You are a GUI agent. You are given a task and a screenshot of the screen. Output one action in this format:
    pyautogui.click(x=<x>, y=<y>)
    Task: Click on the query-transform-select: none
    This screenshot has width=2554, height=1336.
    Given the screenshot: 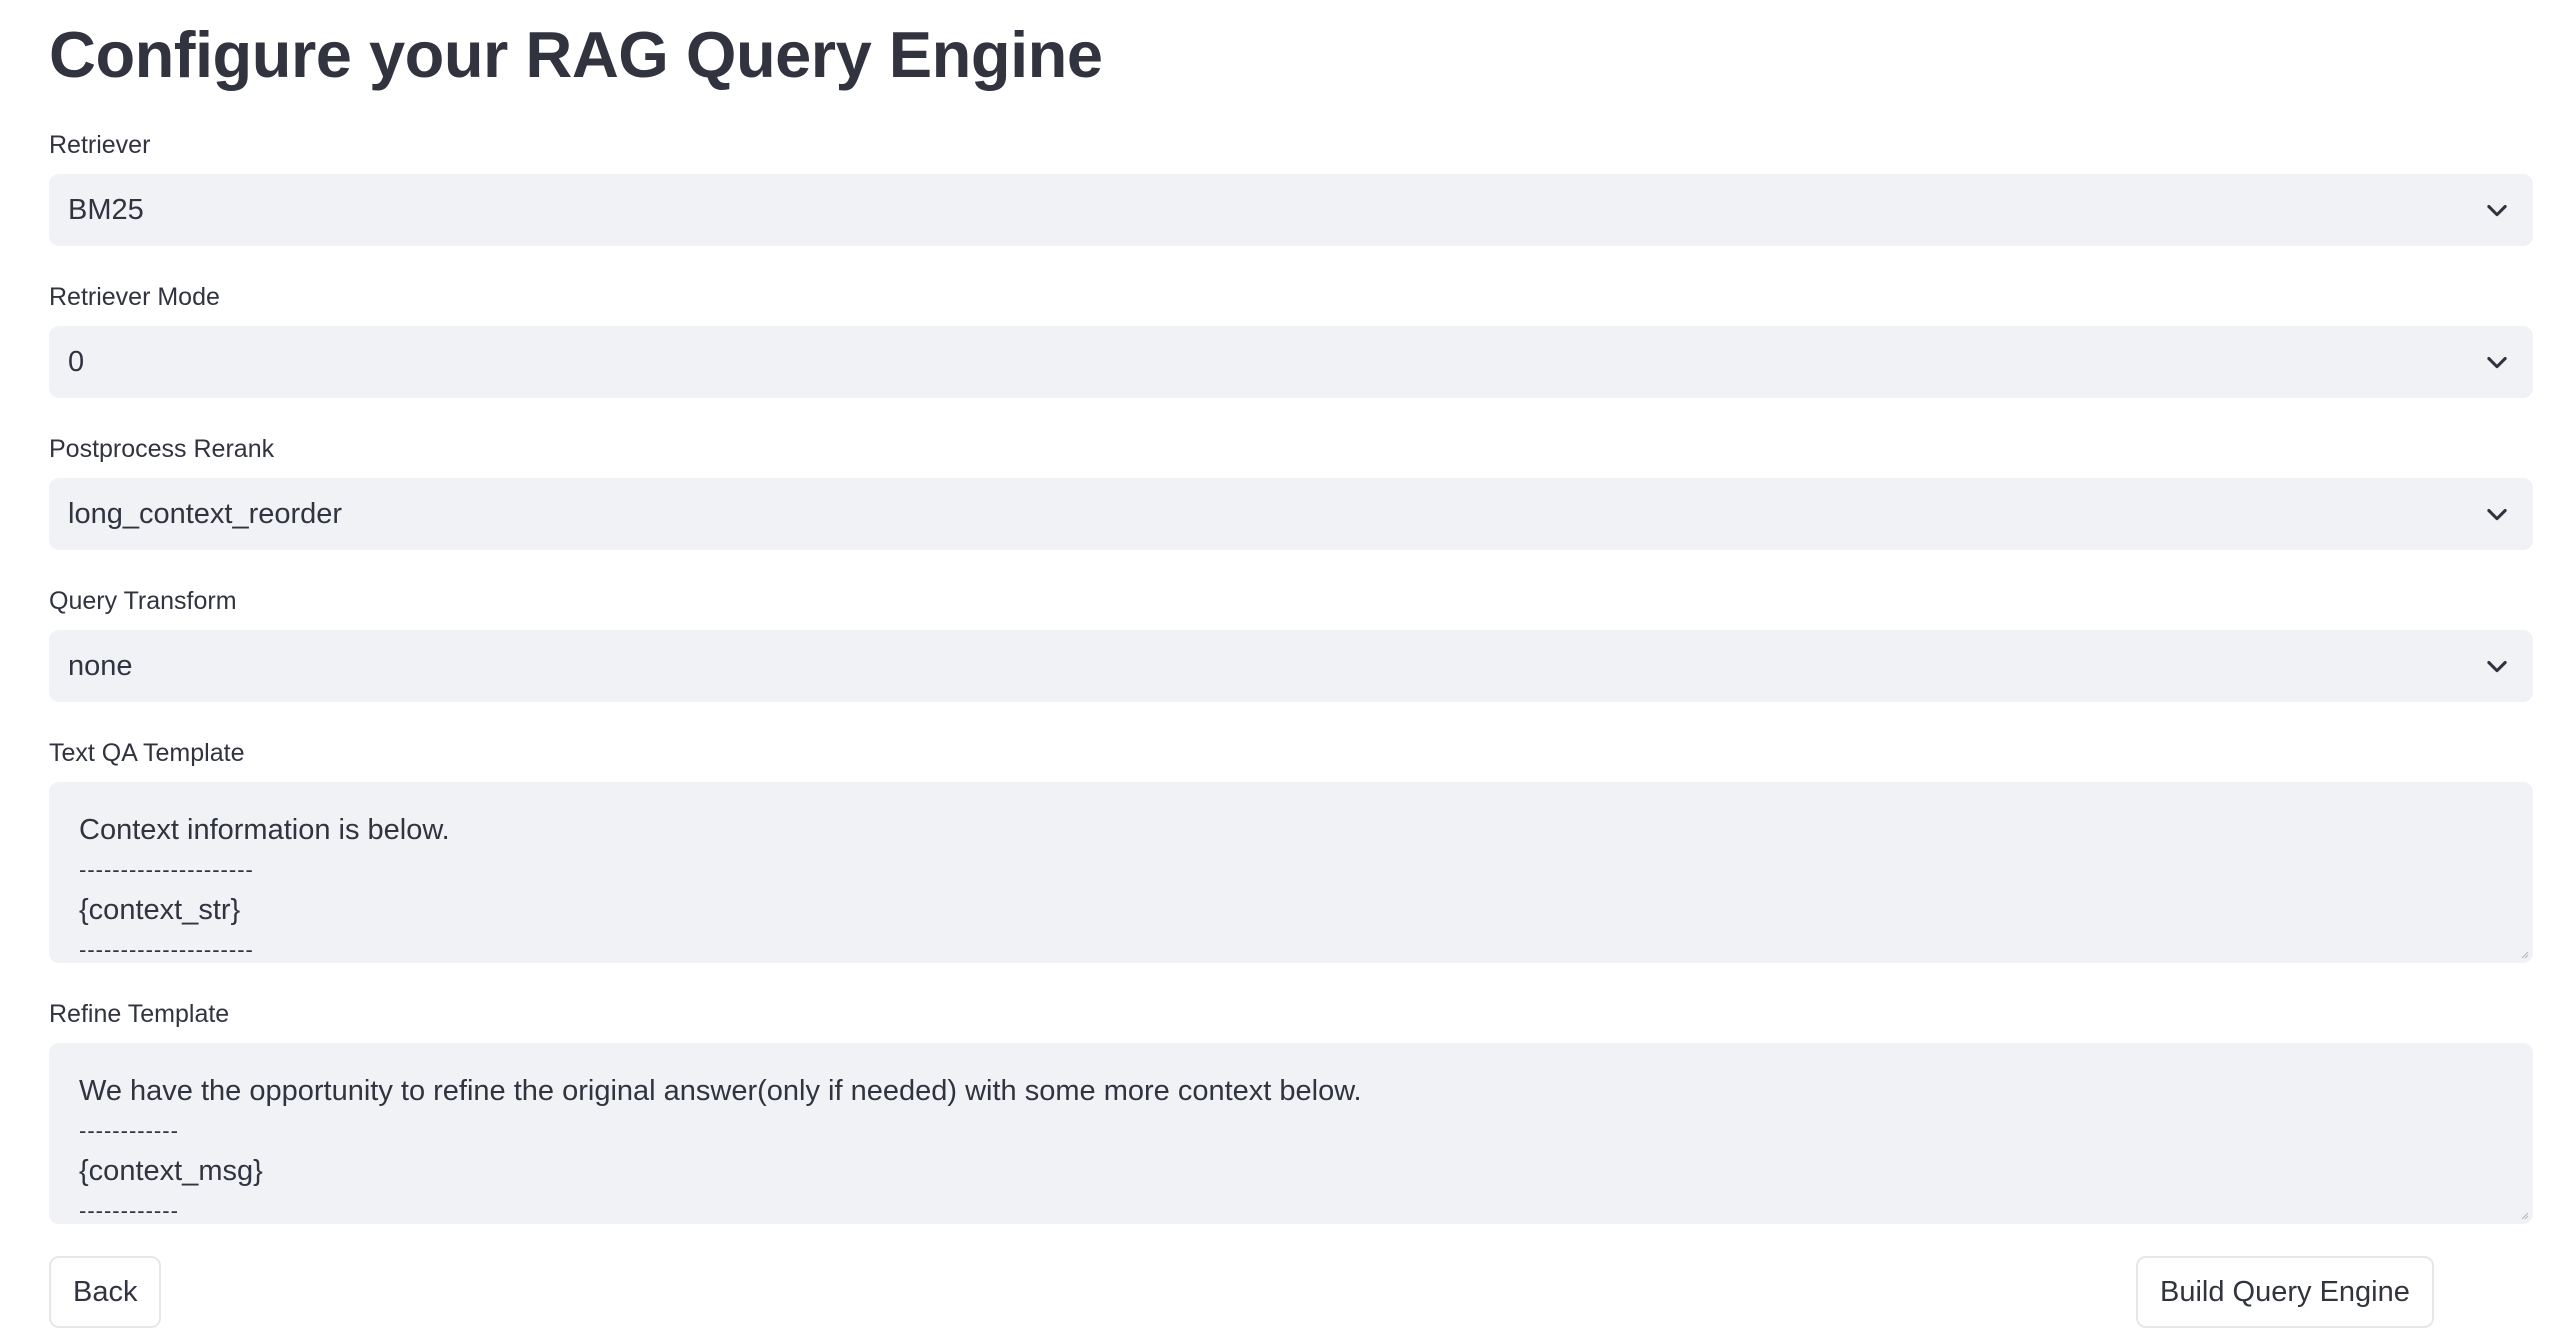 What is the action you would take?
    pyautogui.click(x=1291, y=666)
    